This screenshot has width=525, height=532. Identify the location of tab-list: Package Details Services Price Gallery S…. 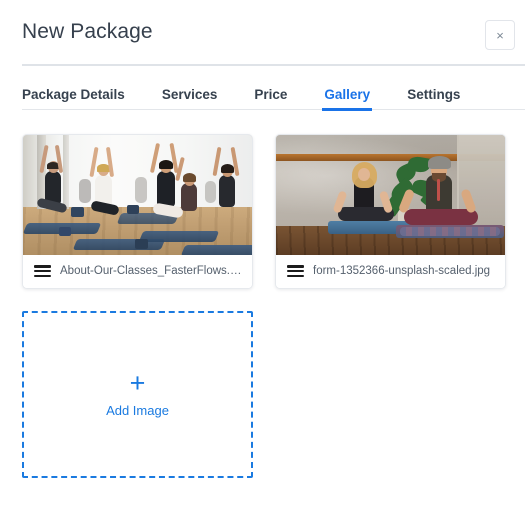
(273, 95).